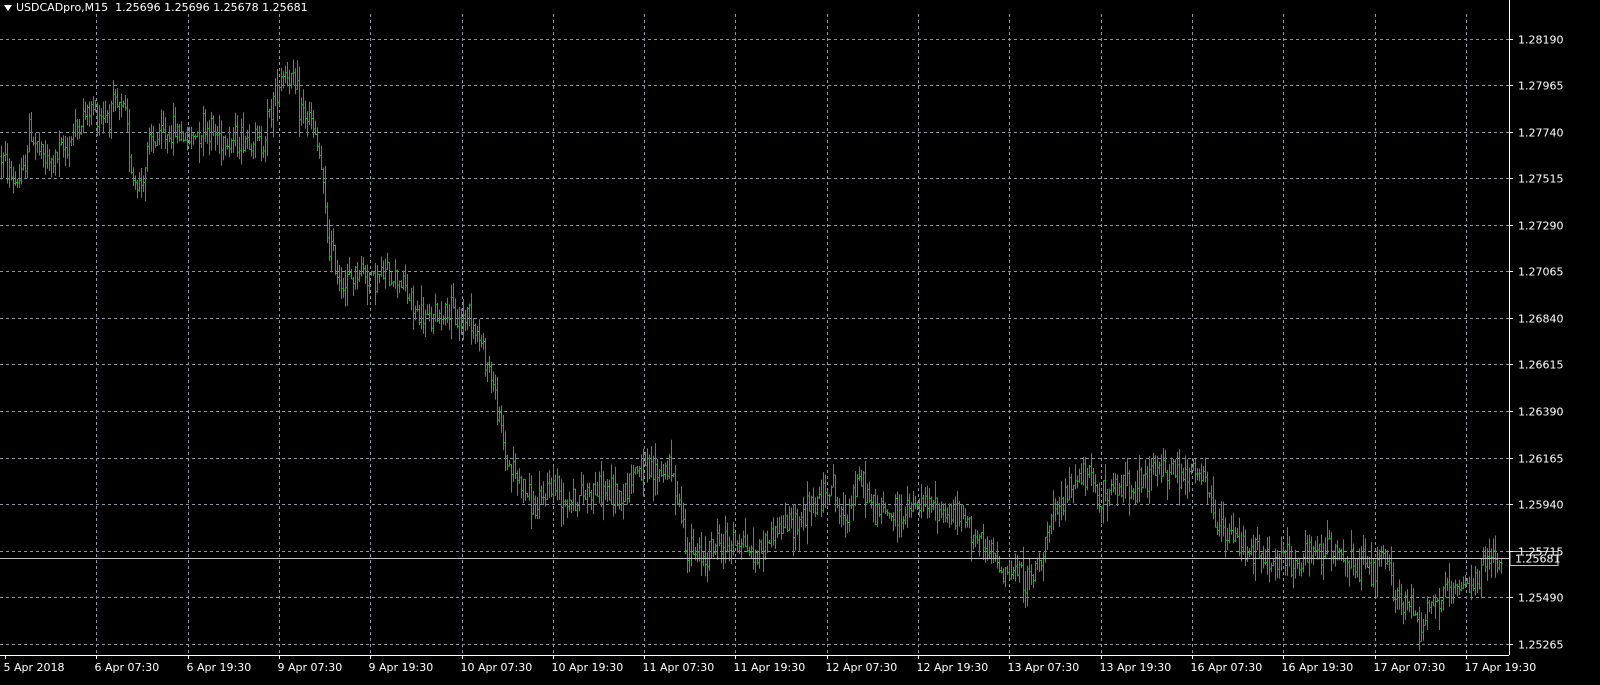  What do you see at coordinates (285, 7) in the screenshot?
I see `close-value: 1.25681` at bounding box center [285, 7].